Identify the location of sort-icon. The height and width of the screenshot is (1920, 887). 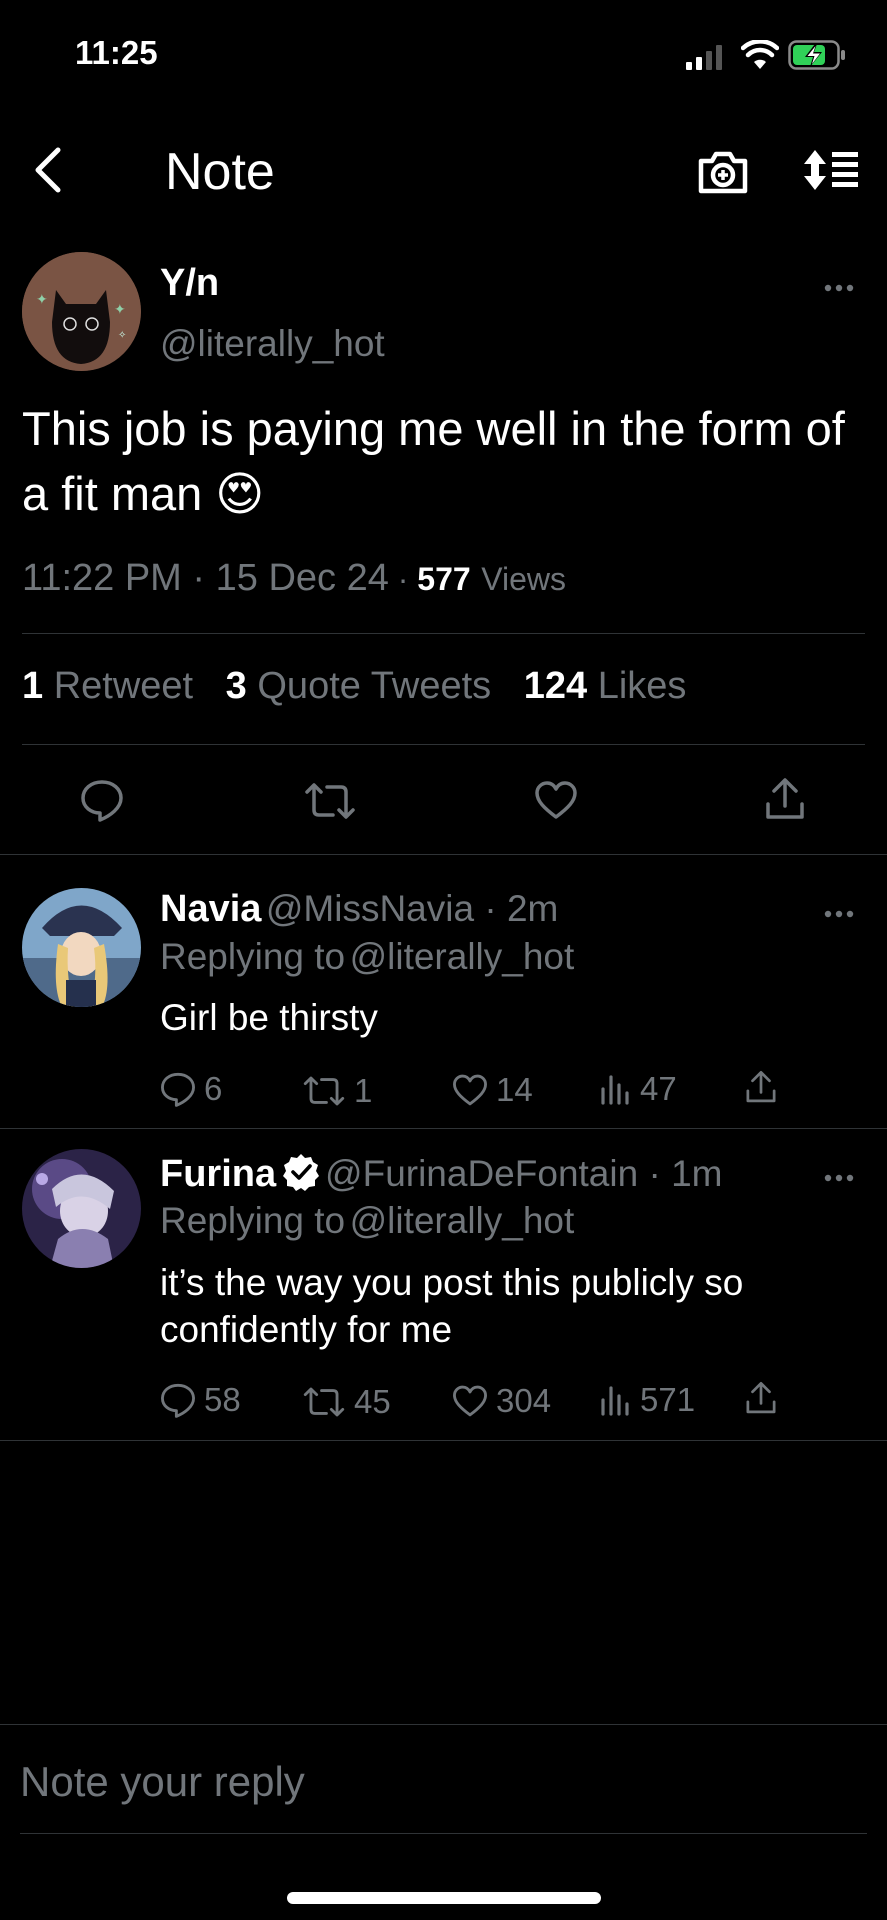
(831, 172).